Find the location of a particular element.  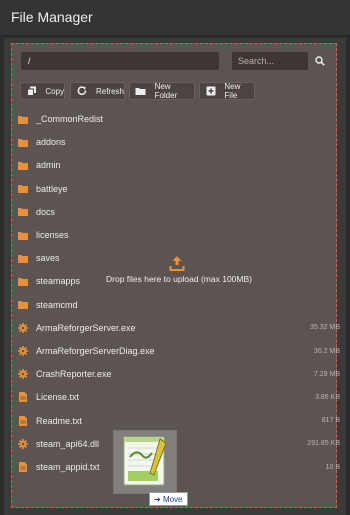

file-name: CrashReporter.exe is located at coordinates (74, 374).